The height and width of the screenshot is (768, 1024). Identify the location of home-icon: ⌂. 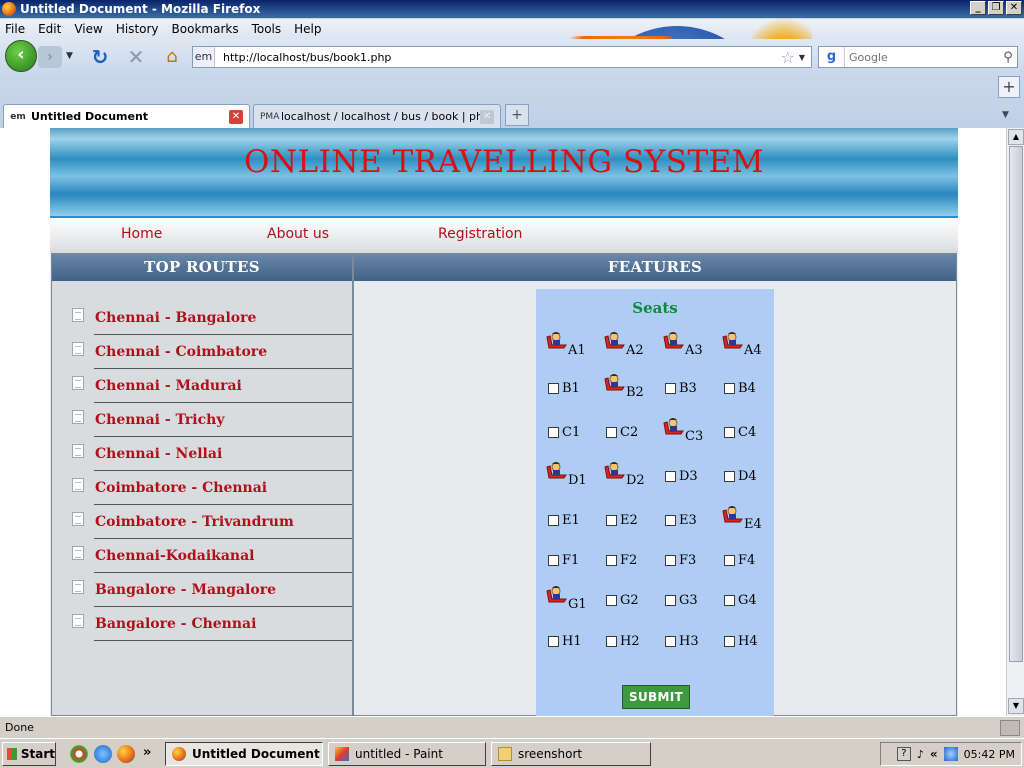
(172, 57).